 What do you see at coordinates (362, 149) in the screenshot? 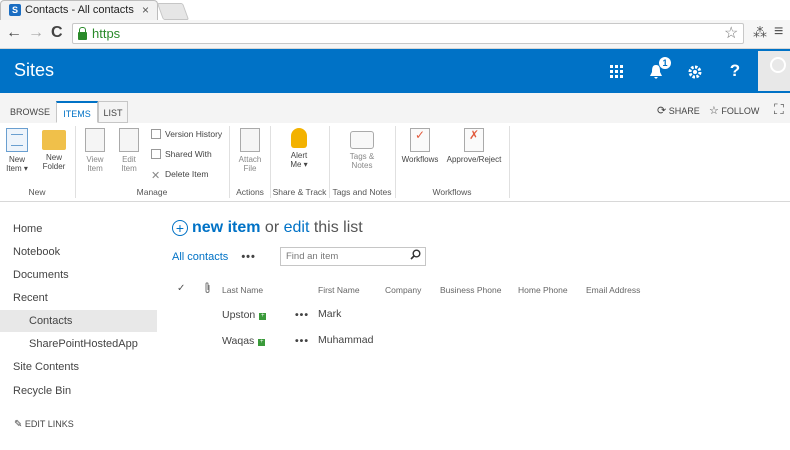
I see `tags-notes-button: Tags & Notes` at bounding box center [362, 149].